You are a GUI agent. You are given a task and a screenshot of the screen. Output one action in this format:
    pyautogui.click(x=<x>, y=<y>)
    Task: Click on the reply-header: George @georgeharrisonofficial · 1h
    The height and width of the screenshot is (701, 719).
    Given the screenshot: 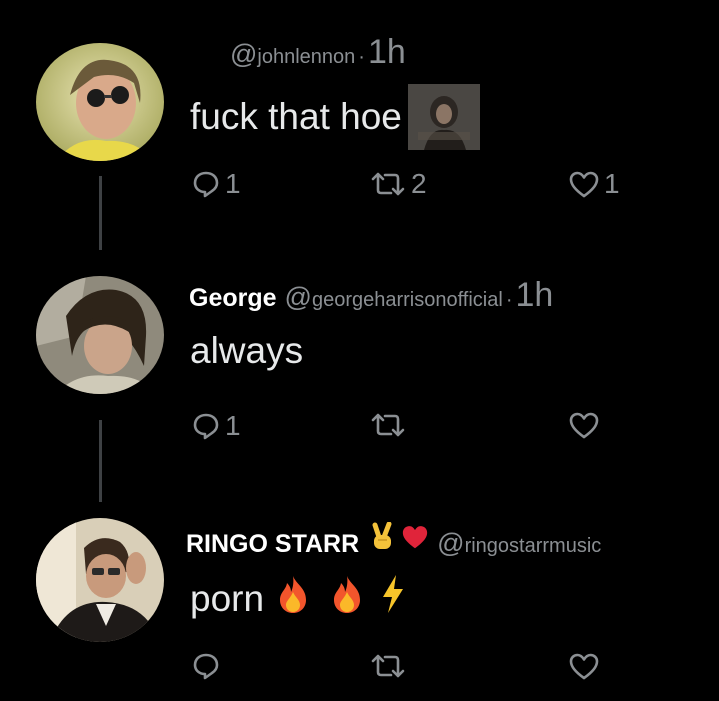 What is the action you would take?
    pyautogui.click(x=371, y=295)
    